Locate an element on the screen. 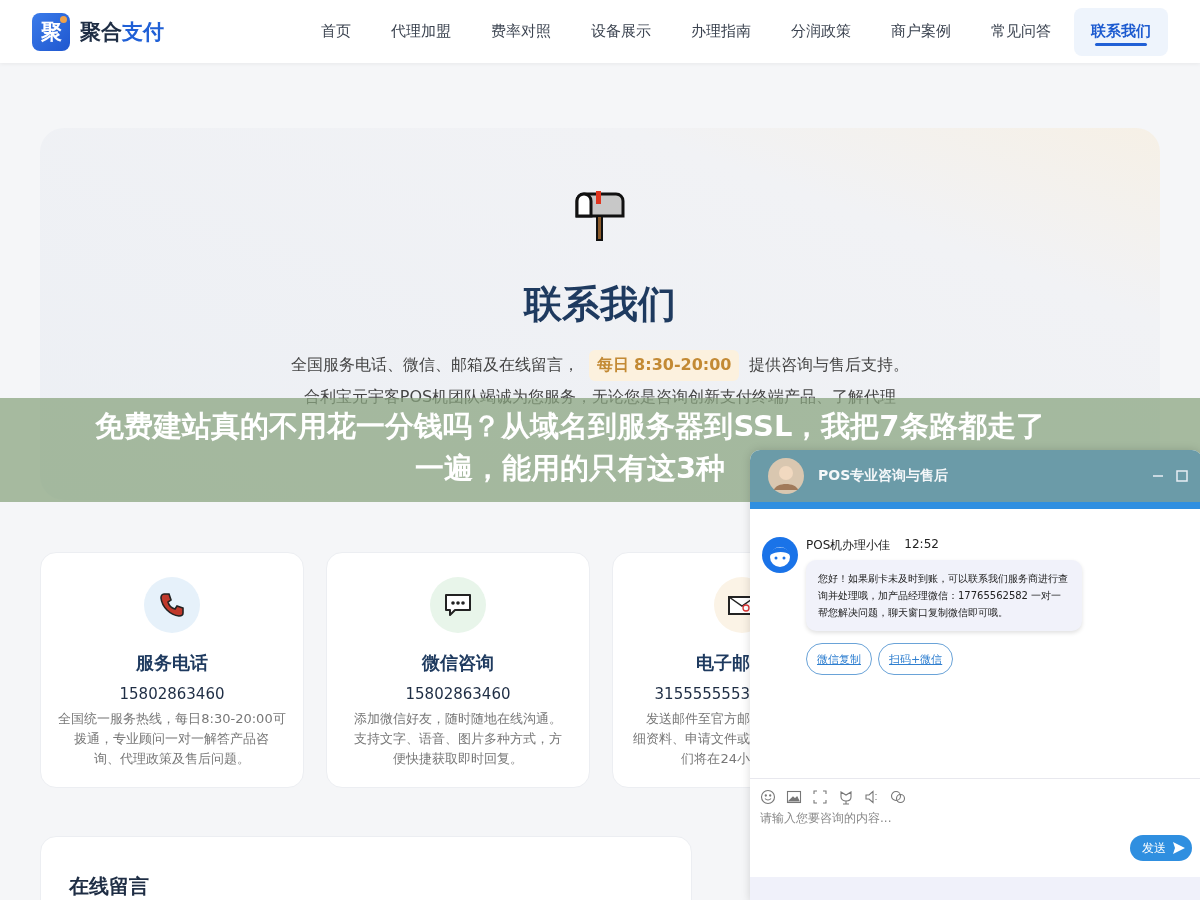  card-description: 便快捷获取即时回复。 is located at coordinates (458, 759).